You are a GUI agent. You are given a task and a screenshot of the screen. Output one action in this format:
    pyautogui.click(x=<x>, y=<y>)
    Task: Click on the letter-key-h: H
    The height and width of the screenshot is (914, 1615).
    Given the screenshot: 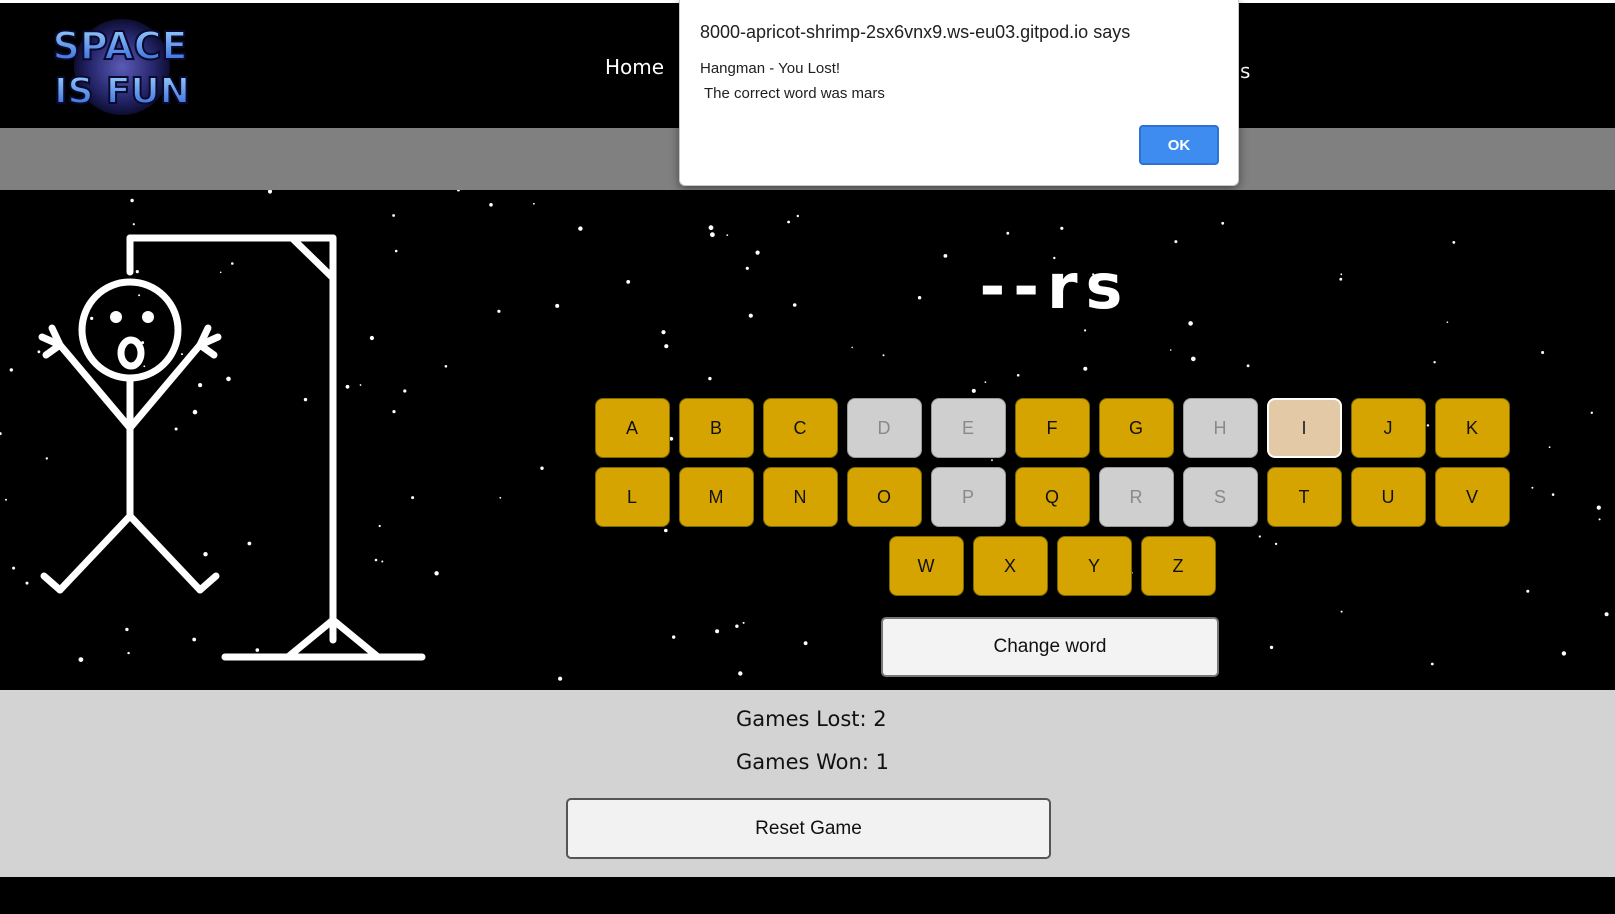 What is the action you would take?
    pyautogui.click(x=1220, y=428)
    